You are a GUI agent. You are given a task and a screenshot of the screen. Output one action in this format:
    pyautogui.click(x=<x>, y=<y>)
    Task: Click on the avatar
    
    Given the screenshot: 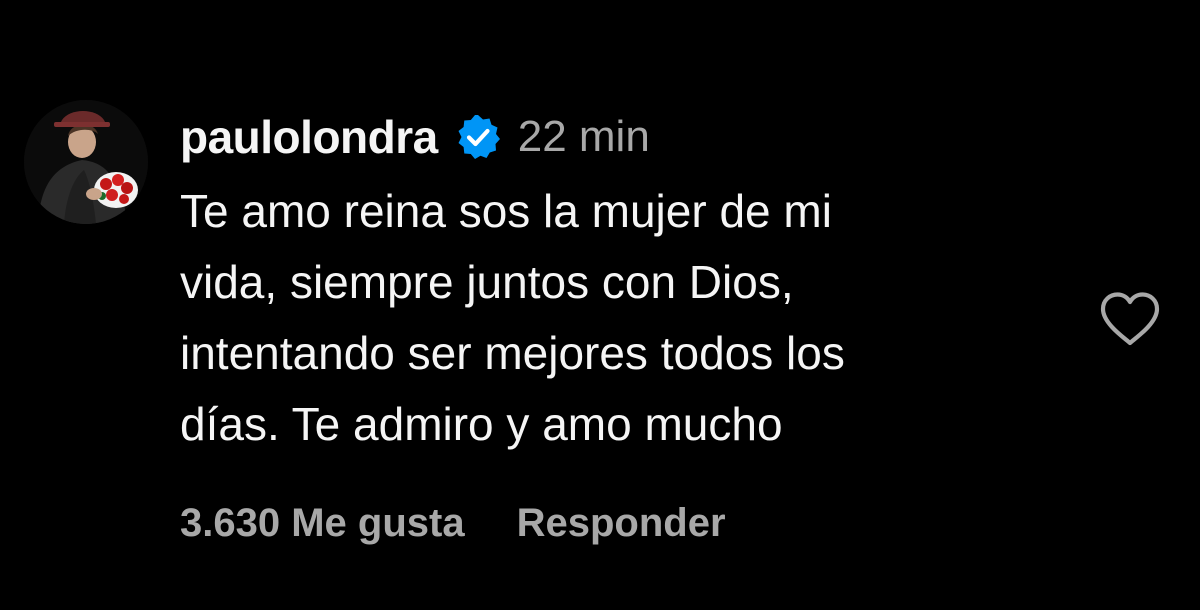 What is the action you would take?
    pyautogui.click(x=86, y=162)
    